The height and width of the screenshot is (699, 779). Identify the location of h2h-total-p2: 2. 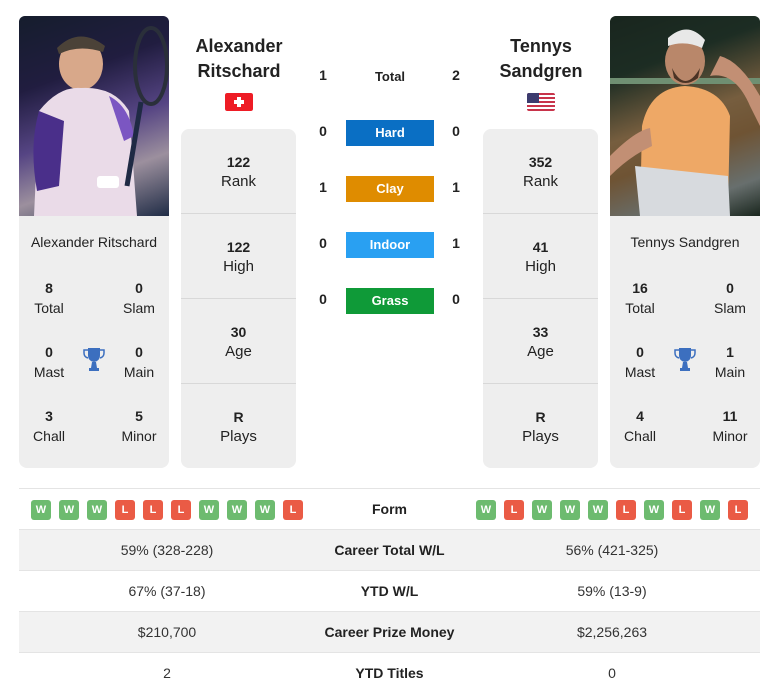
(456, 75).